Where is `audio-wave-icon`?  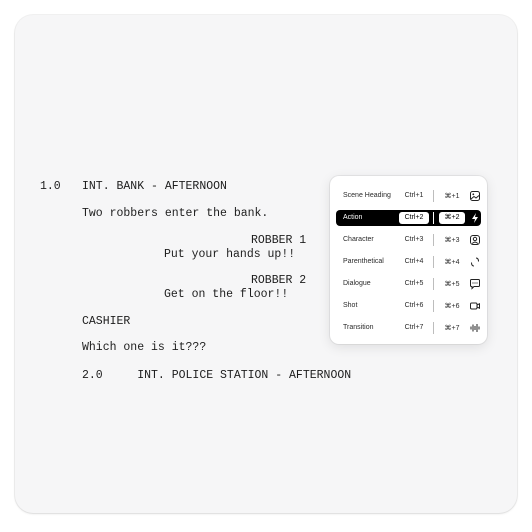
audio-wave-icon is located at coordinates (475, 328).